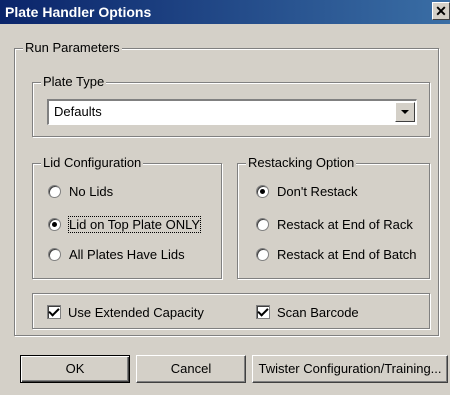  Describe the element at coordinates (262, 224) in the screenshot. I see `radio-restack-end-of-rack-indicator` at that location.